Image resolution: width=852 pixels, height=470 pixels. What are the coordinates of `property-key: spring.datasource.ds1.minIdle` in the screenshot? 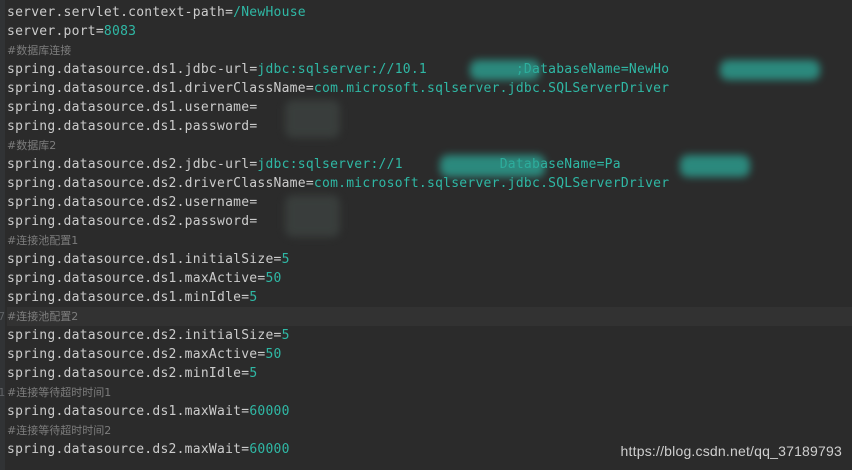 It's located at (124, 297).